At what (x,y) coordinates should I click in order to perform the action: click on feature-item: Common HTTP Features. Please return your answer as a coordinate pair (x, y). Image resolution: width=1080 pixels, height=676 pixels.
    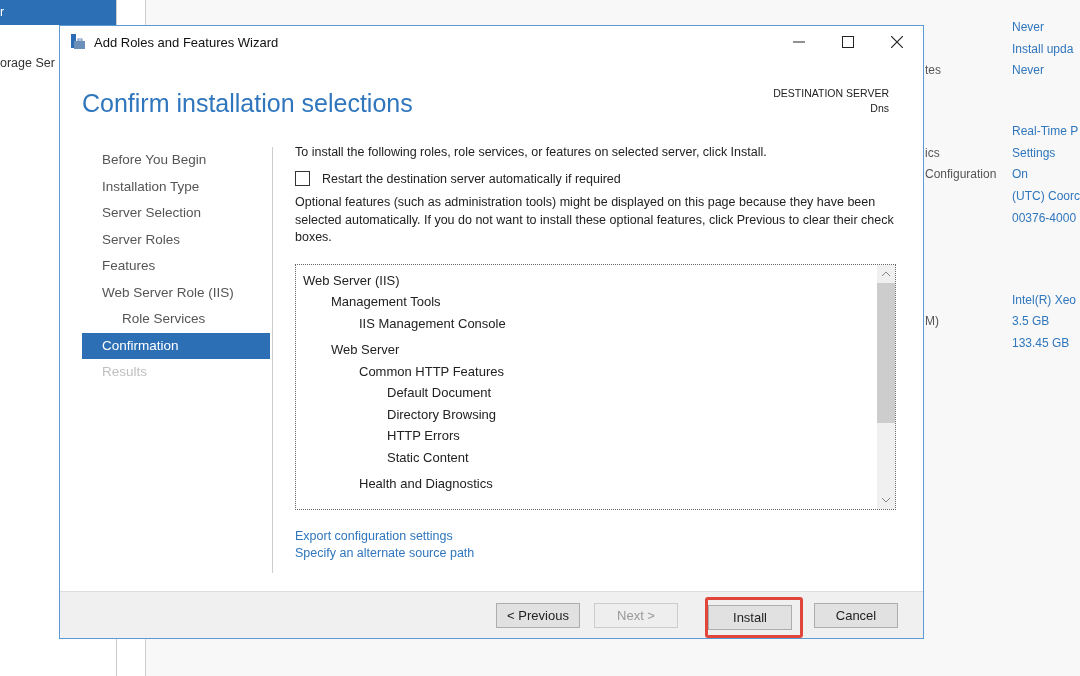
    Looking at the image, I should click on (432, 371).